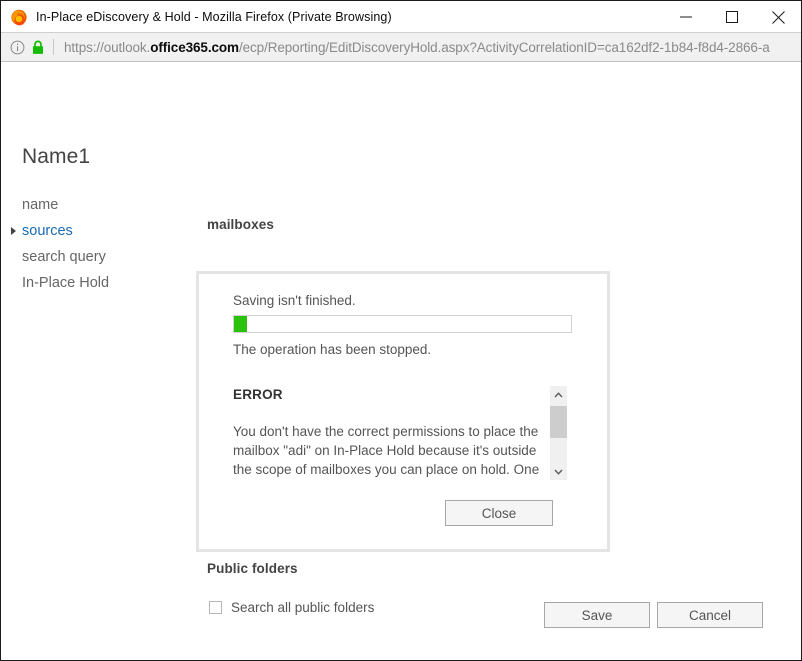 This screenshot has height=661, width=802. I want to click on dialog-close-button: Close, so click(499, 513).